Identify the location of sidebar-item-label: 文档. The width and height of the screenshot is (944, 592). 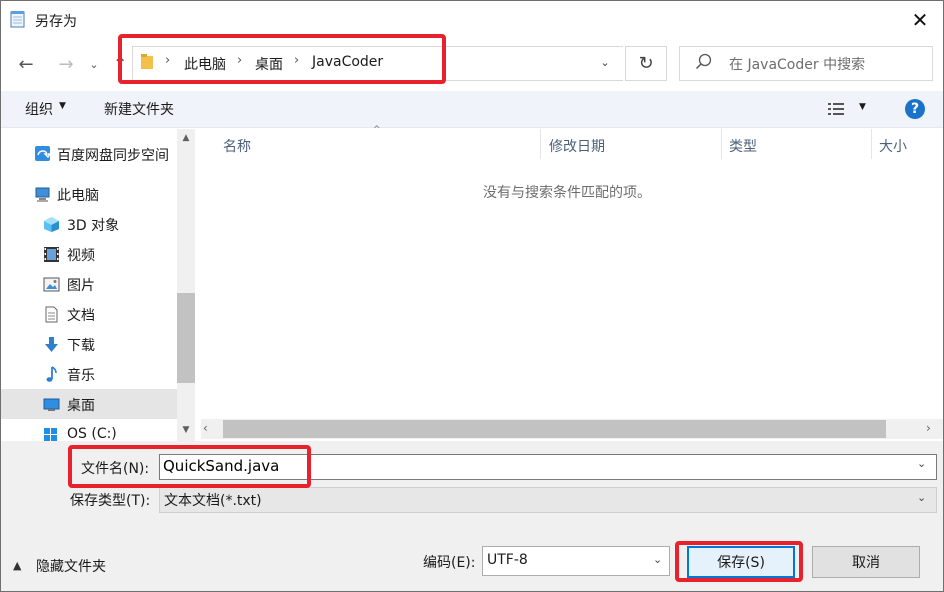
(81, 316).